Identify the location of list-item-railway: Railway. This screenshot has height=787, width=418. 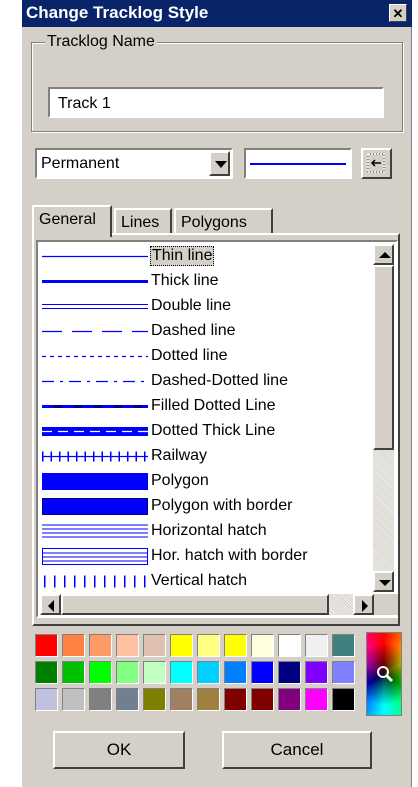
(205, 456).